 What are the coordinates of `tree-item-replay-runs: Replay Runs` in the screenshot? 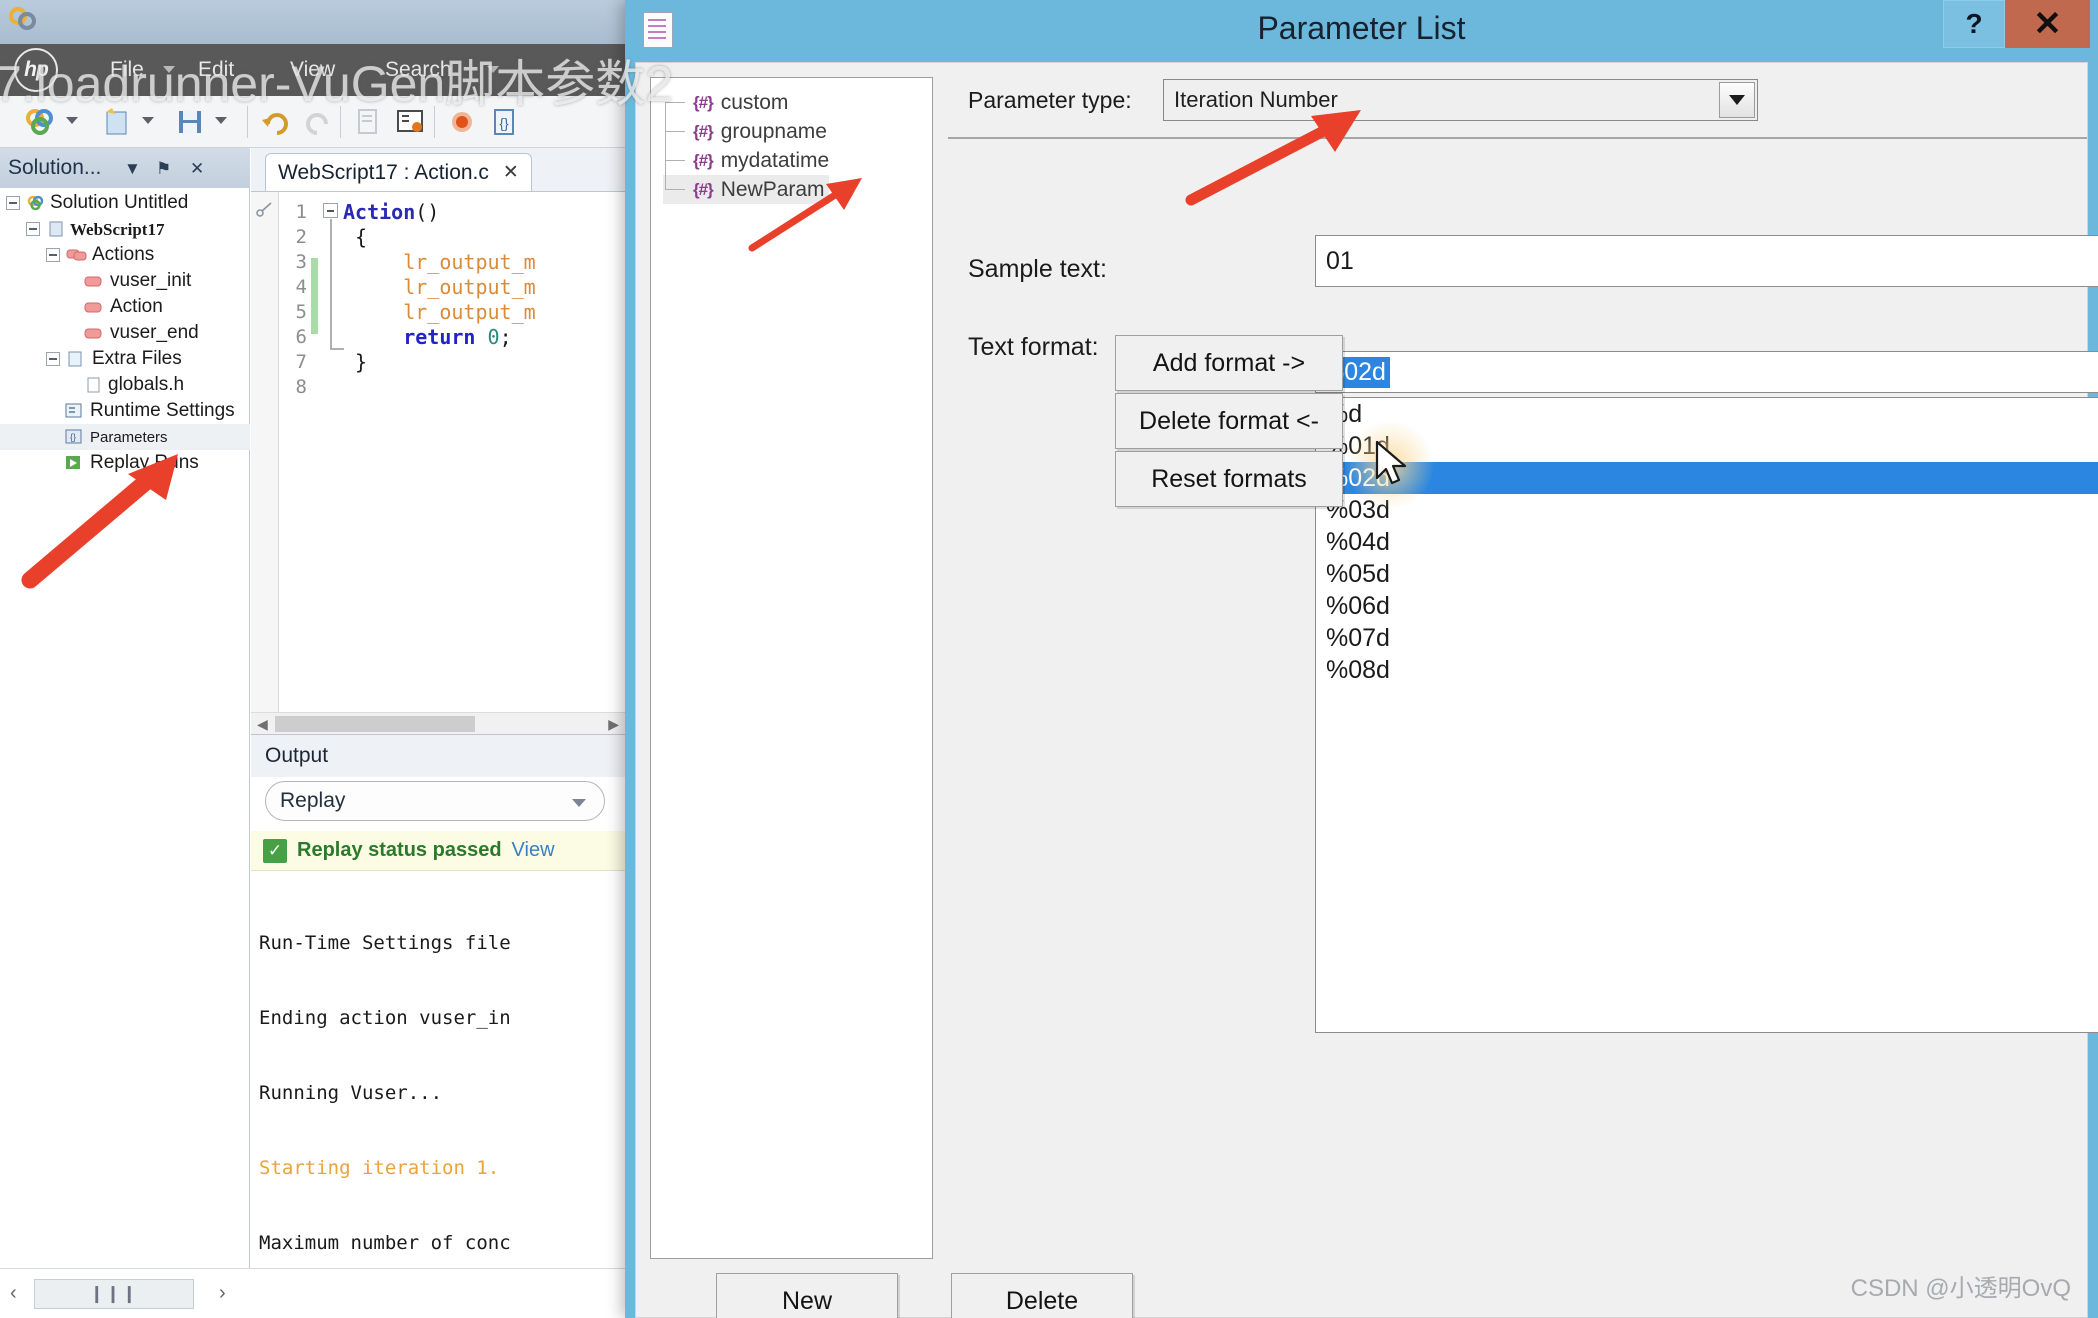 It's located at (125, 463).